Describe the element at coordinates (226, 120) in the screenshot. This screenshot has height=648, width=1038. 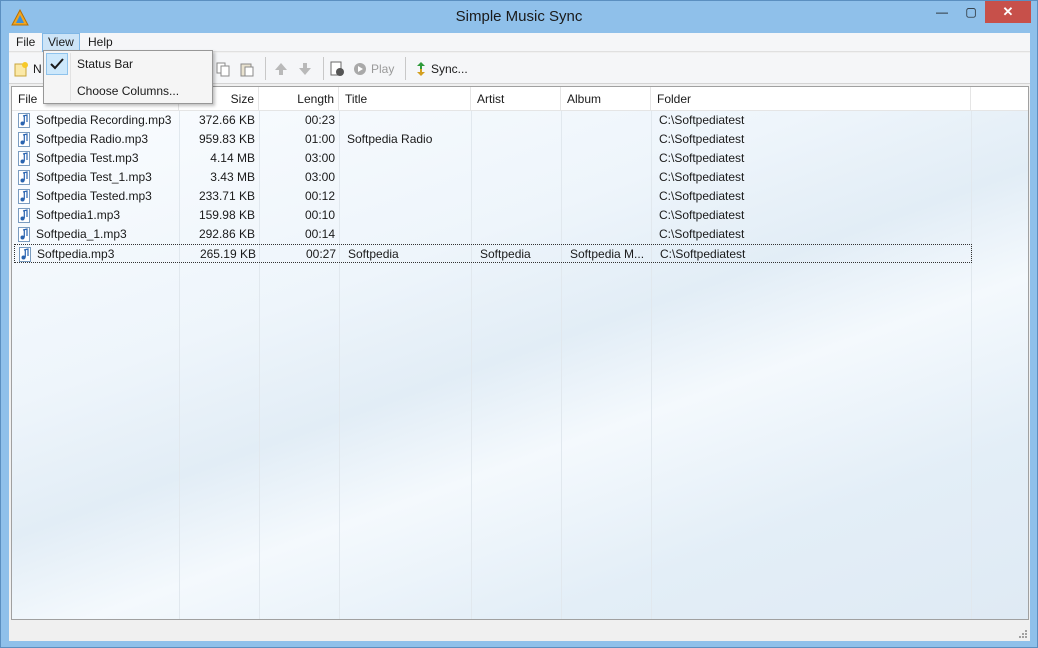
I see `cell-size: 372.66 KB` at that location.